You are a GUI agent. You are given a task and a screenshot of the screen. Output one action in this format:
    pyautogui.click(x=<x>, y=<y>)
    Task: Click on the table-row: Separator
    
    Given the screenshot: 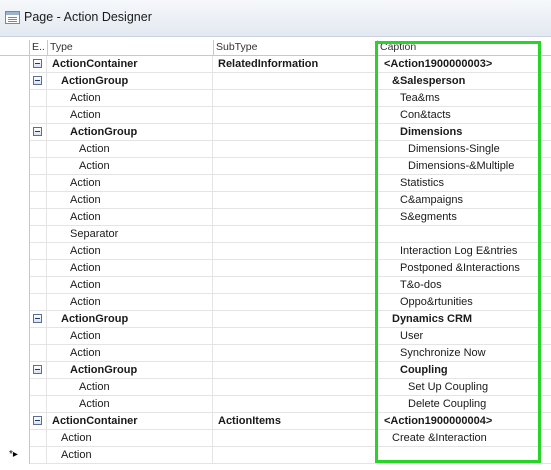 What is the action you would take?
    pyautogui.click(x=275, y=234)
    